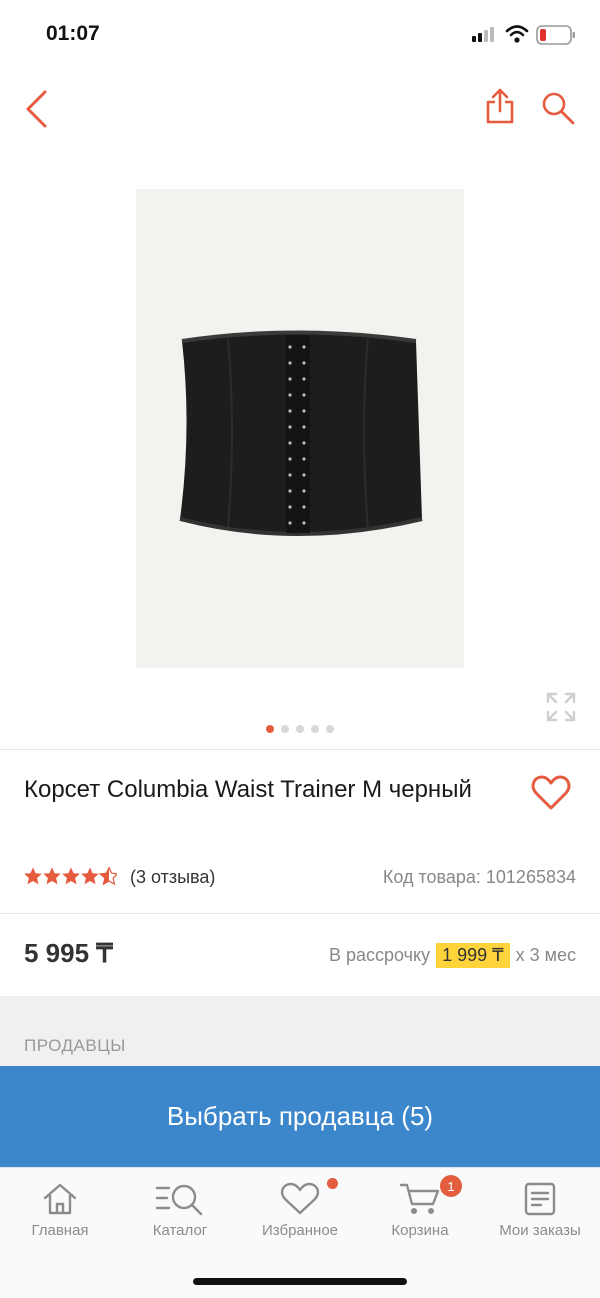 This screenshot has width=600, height=1298. I want to click on chevron-left-icon, so click(36, 111).